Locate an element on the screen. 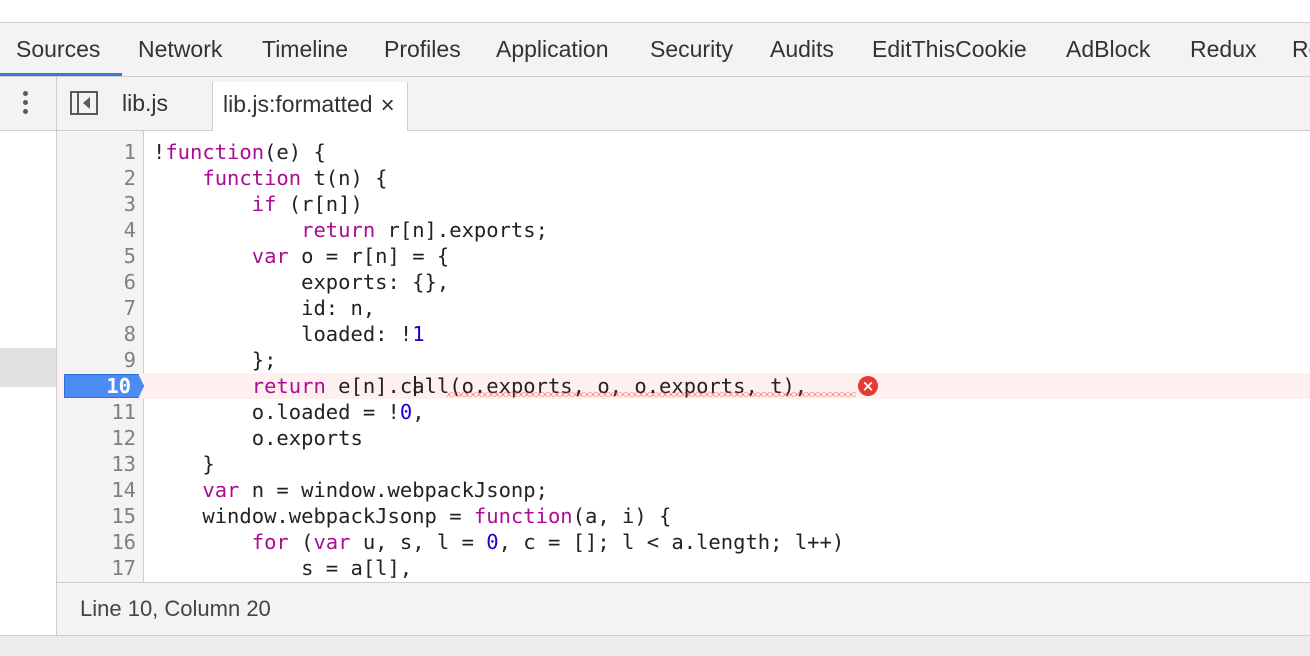 This screenshot has height=656, width=1310. tab-timeline: Timeline is located at coordinates (305, 49).